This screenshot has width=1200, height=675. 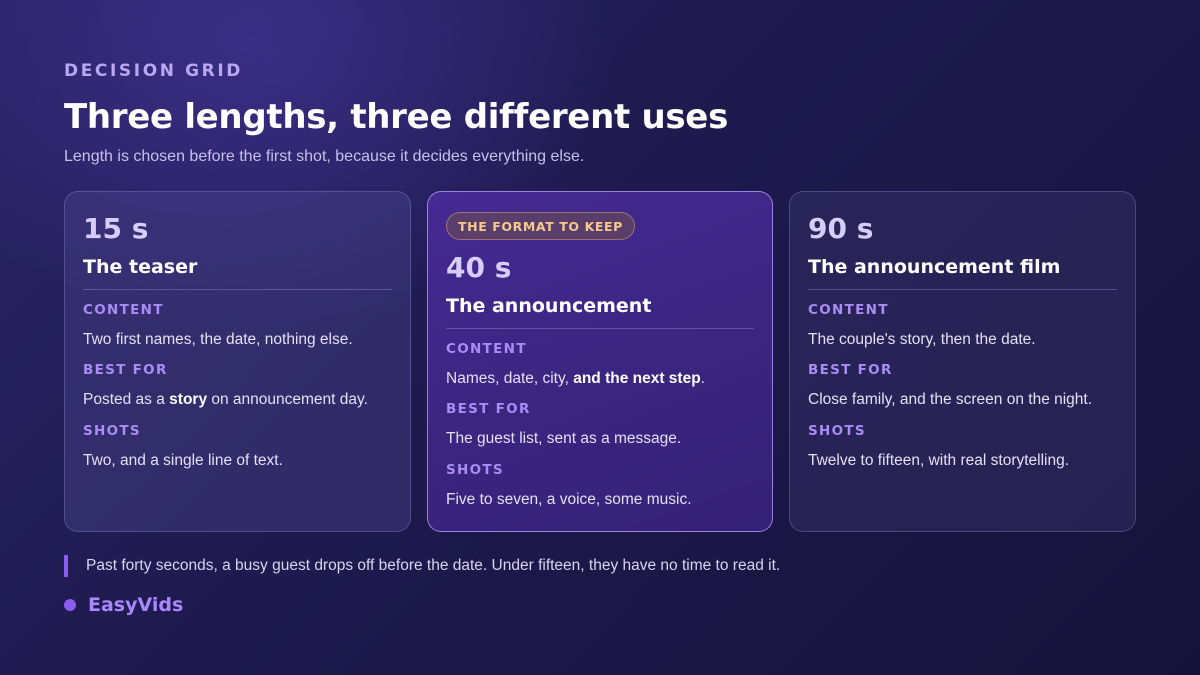 What do you see at coordinates (183, 460) in the screenshot?
I see `shots-text: Two, and a single line of text.` at bounding box center [183, 460].